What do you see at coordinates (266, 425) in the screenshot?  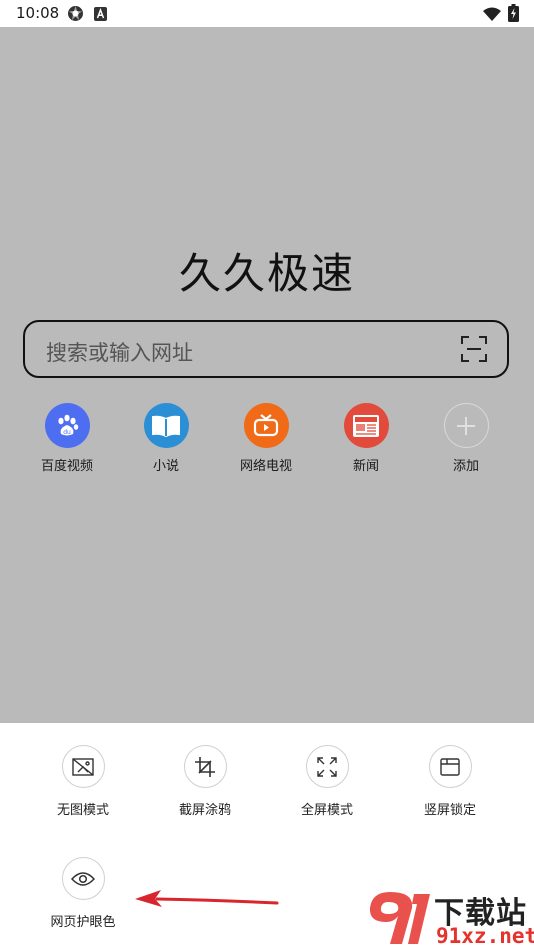 I see `tv-icon` at bounding box center [266, 425].